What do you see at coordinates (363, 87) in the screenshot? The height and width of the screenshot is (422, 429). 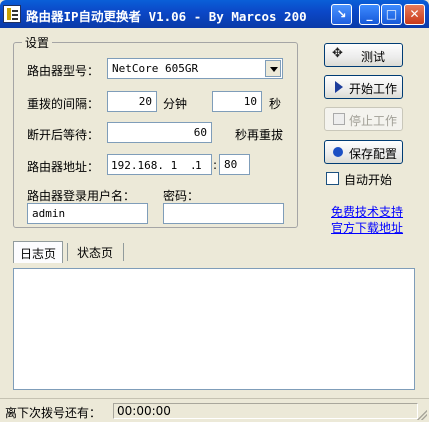 I see `start-button: 开始工作` at bounding box center [363, 87].